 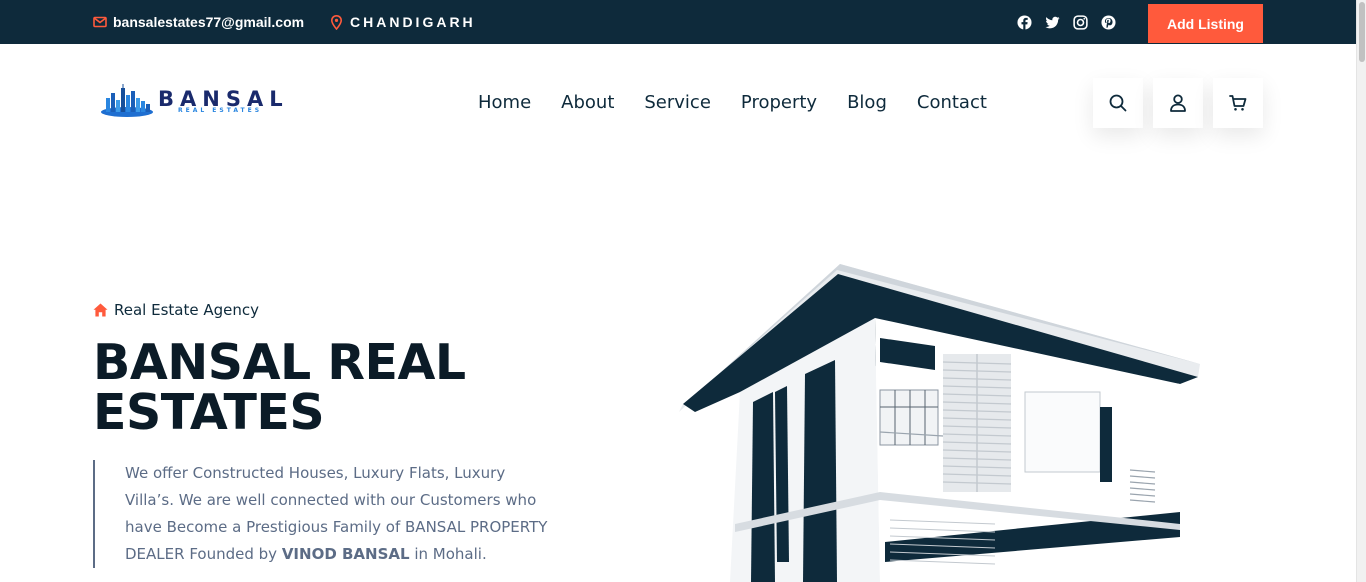 I want to click on cart-button, so click(x=1238, y=103).